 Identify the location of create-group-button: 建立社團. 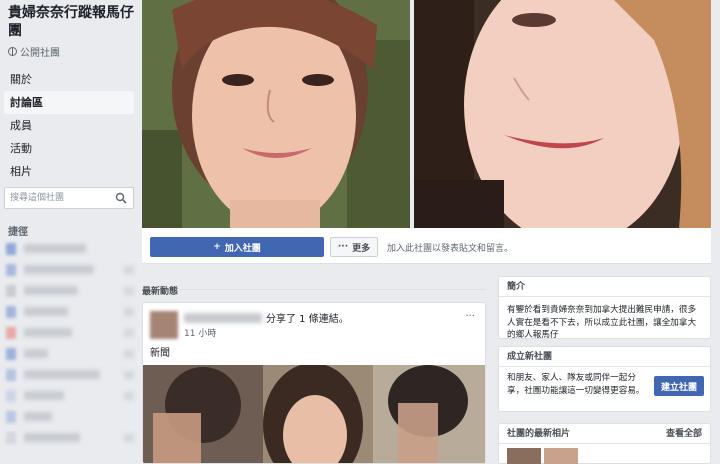
(679, 386).